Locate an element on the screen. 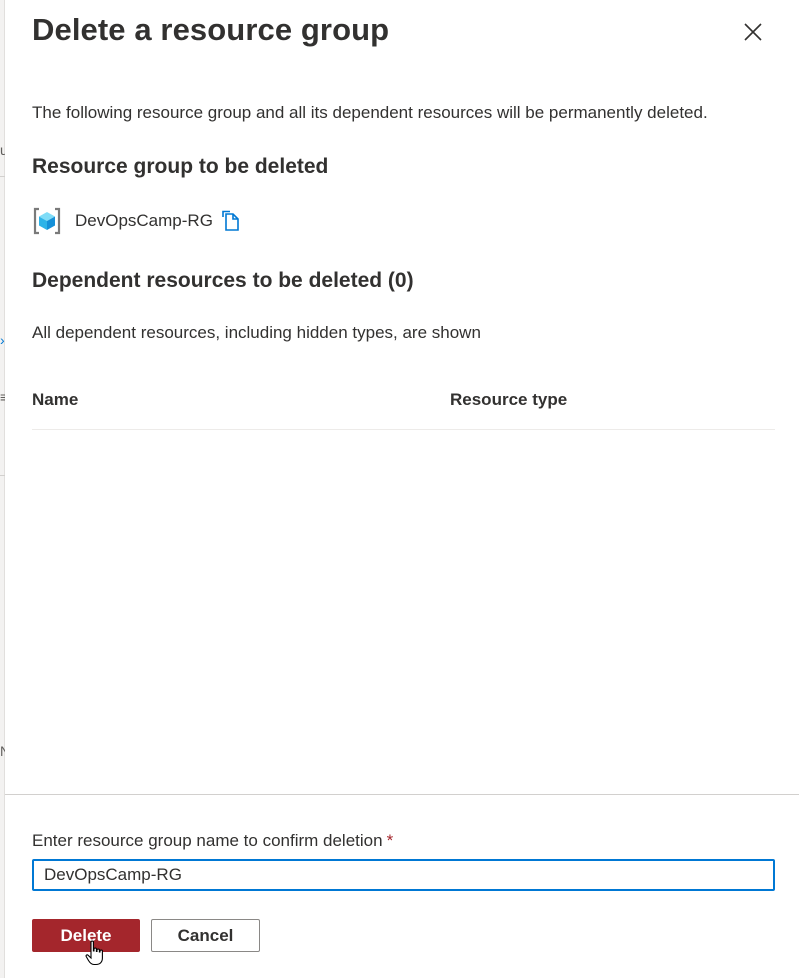 Image resolution: width=799 pixels, height=978 pixels. required-indicator: * is located at coordinates (390, 840).